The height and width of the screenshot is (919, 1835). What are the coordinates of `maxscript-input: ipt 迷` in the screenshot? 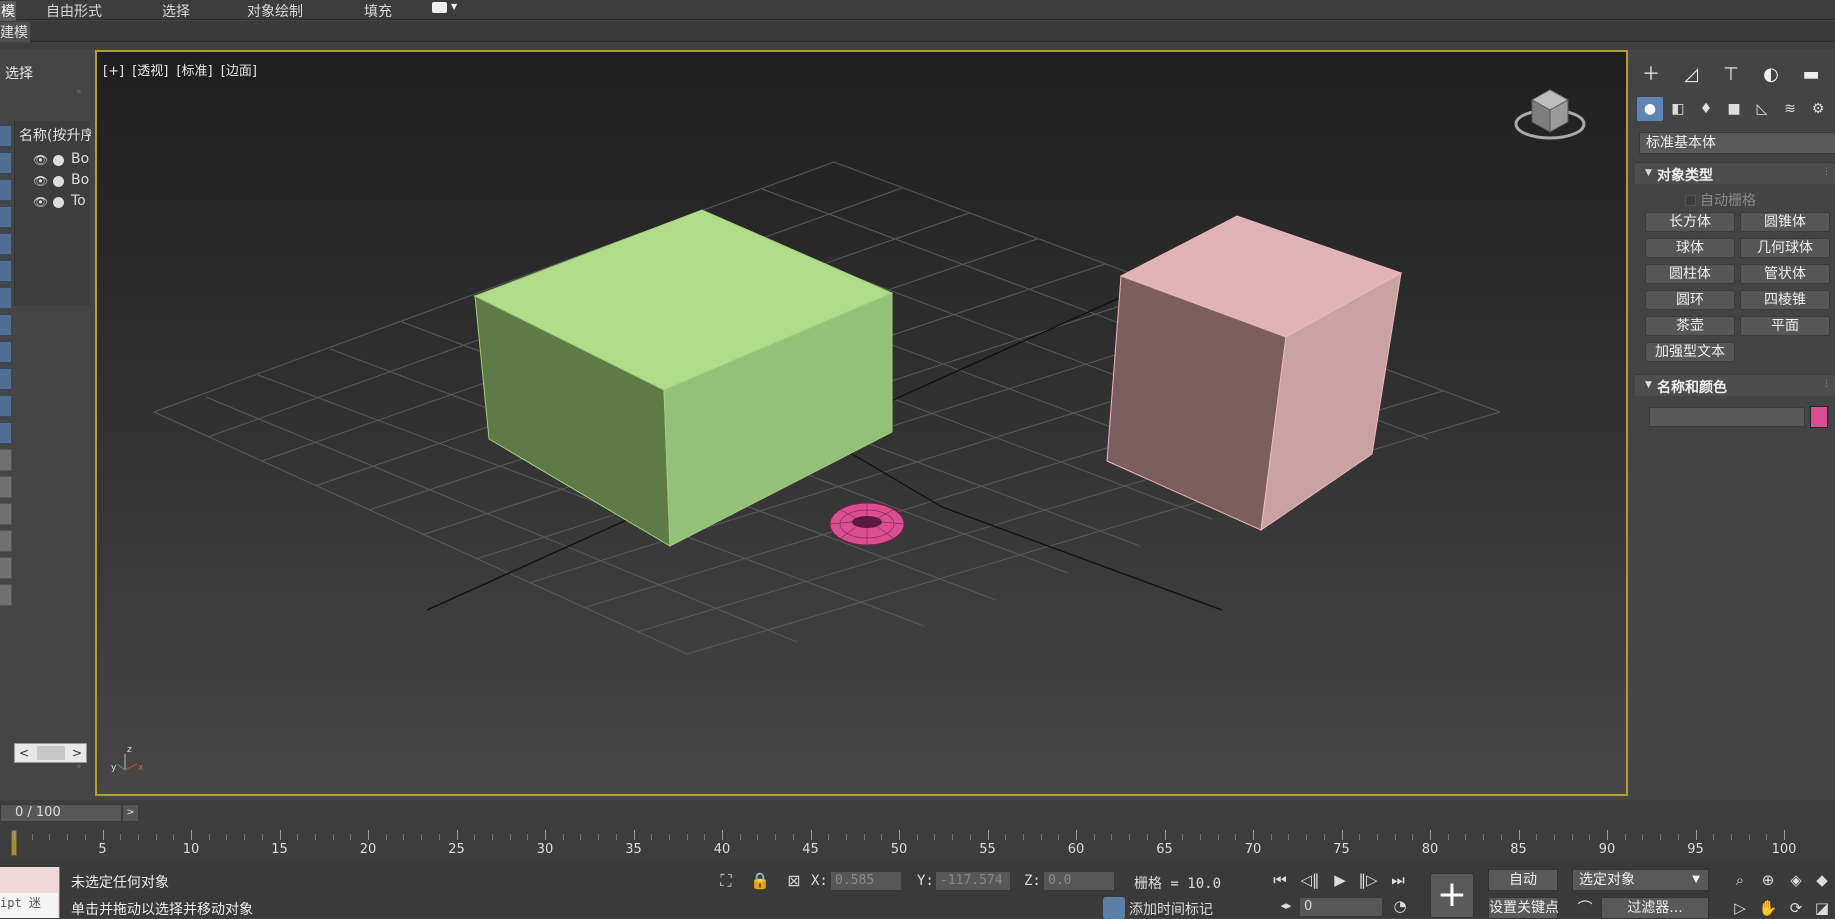 It's located at (29, 905).